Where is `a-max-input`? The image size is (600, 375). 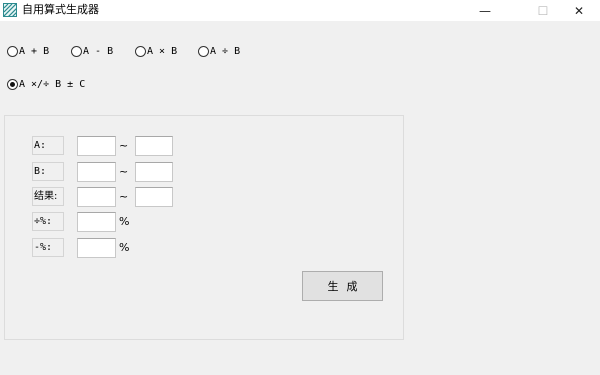
a-max-input is located at coordinates (154, 146).